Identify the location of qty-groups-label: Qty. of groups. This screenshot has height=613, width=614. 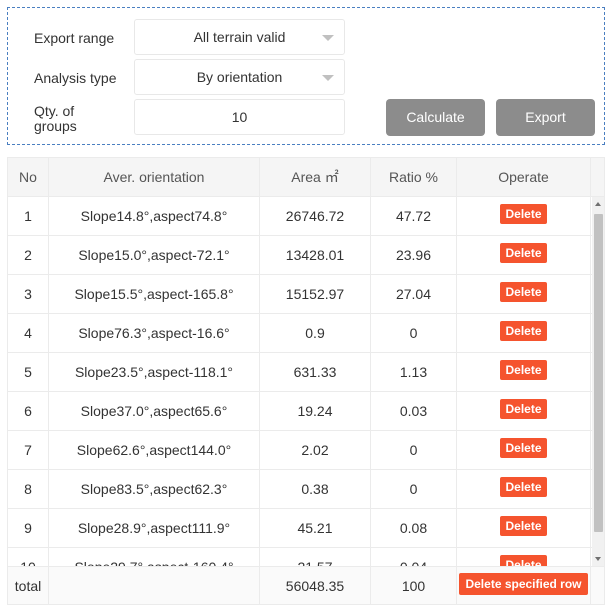
(55, 118).